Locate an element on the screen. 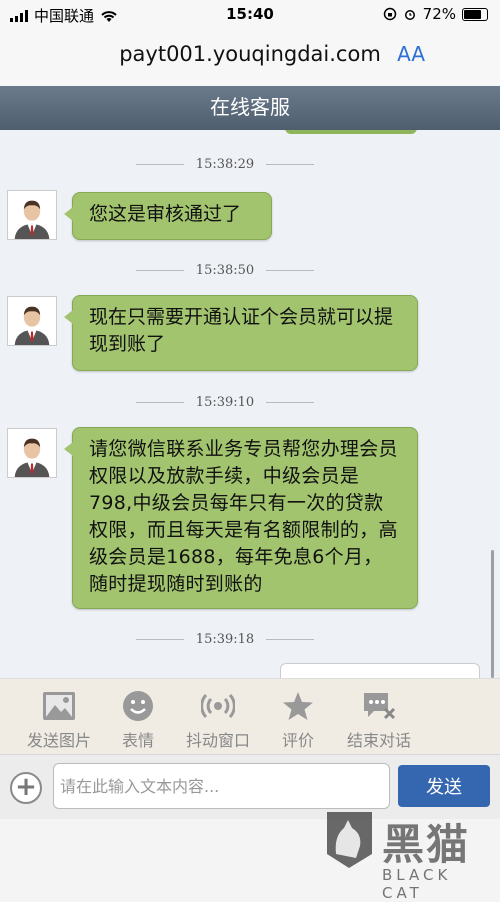 This screenshot has height=902, width=500. message-input is located at coordinates (221, 786).